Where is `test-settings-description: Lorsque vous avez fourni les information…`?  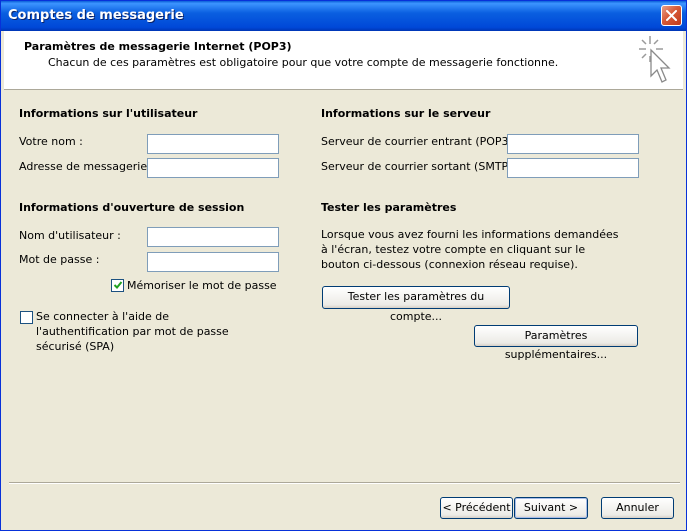
test-settings-description: Lorsque vous avez fourni les information… is located at coordinates (469, 249).